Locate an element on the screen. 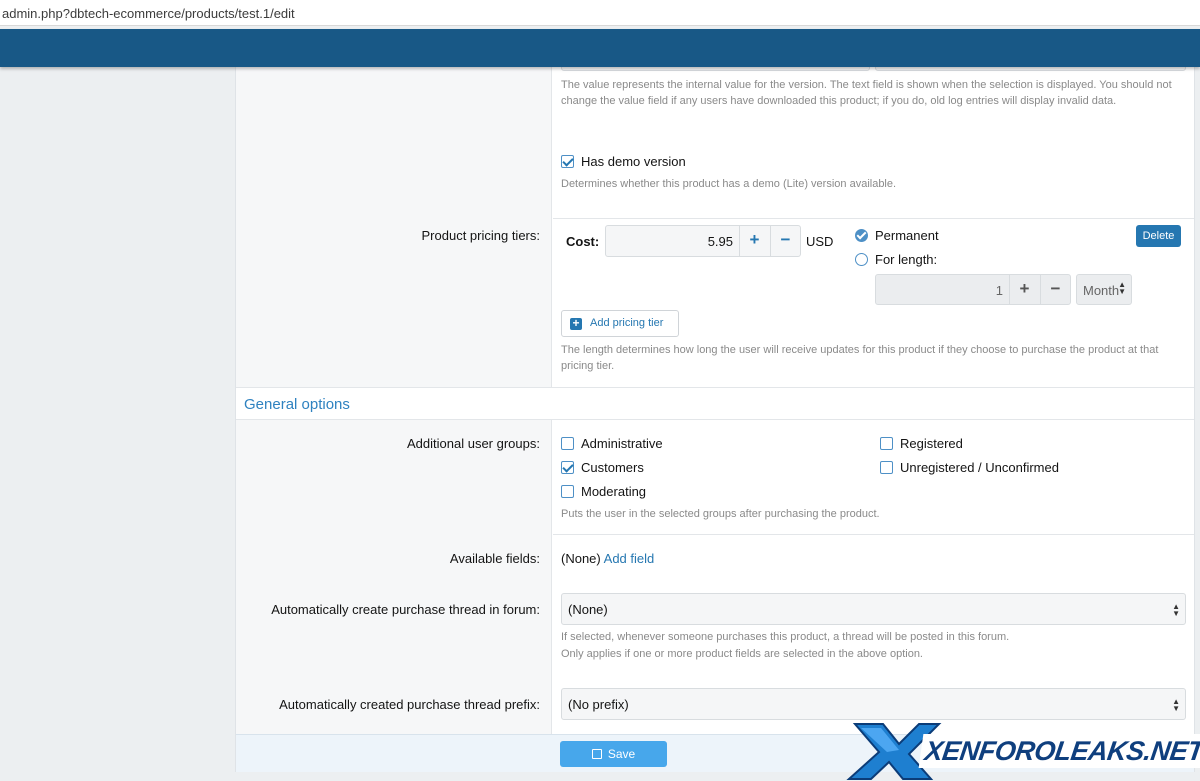 Image resolution: width=1200 pixels, height=781 pixels. add-field-link: Add field is located at coordinates (629, 558).